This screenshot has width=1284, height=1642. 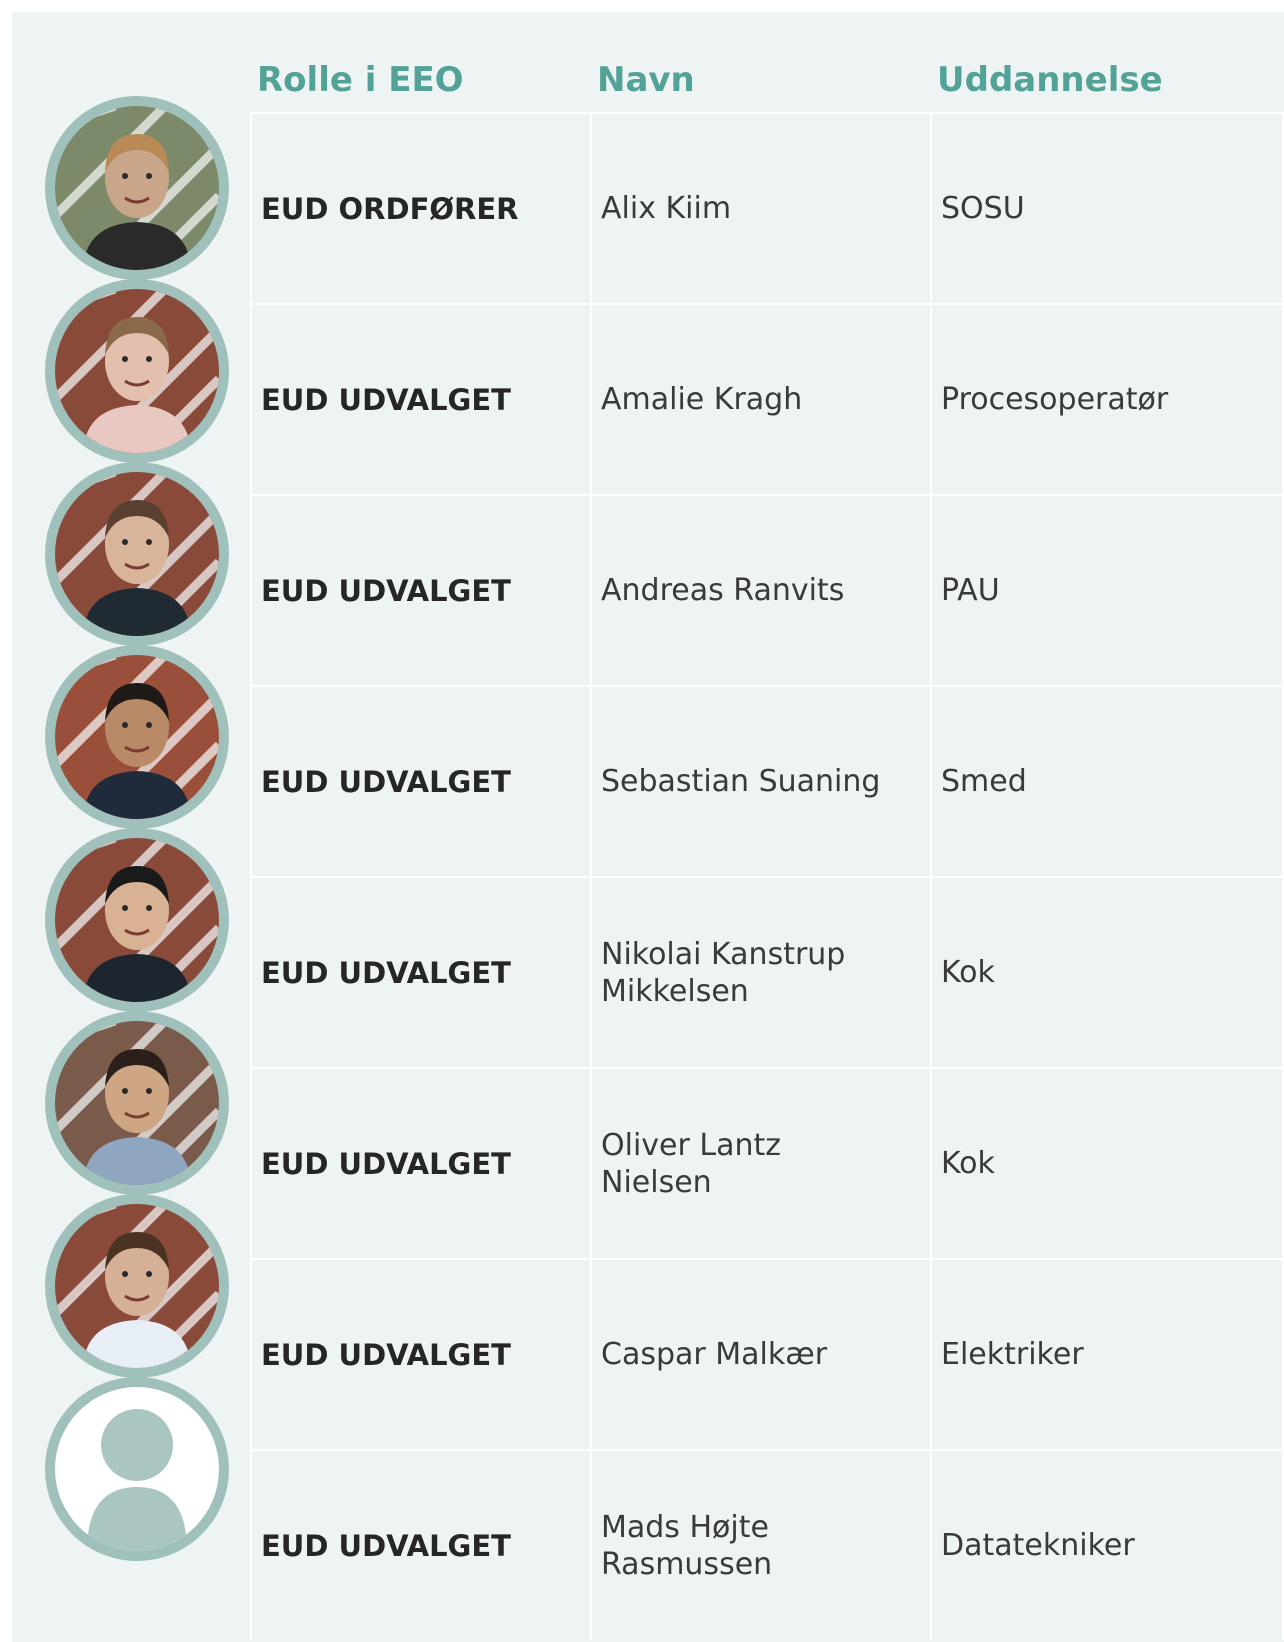 I want to click on table-row: EUD UDVALGET Caspar Malkær Elektriker, so click(x=767, y=1353).